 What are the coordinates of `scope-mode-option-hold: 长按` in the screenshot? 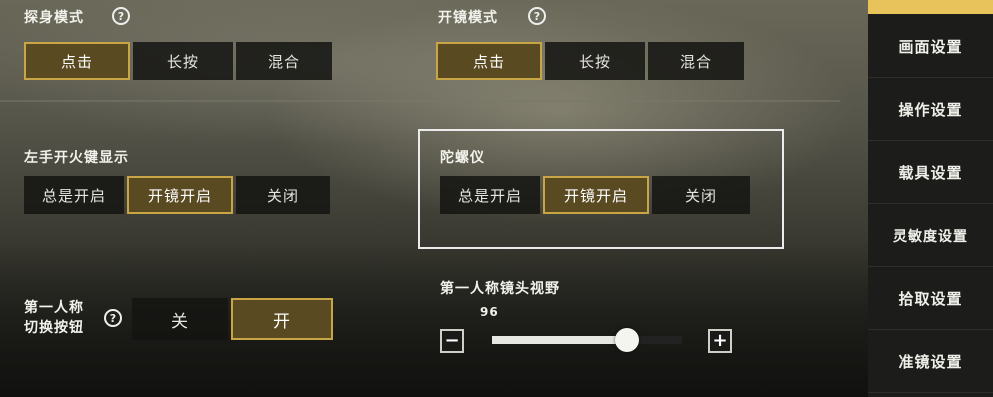 It's located at (183, 61).